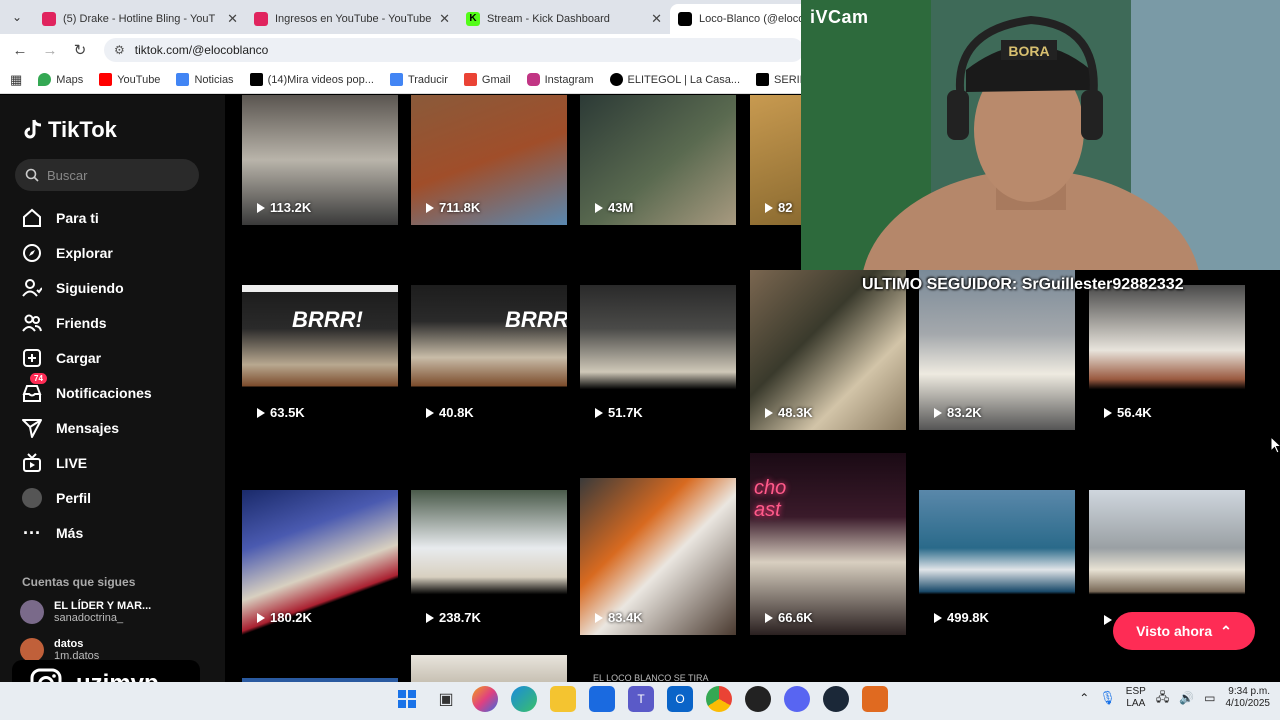 Image resolution: width=1280 pixels, height=720 pixels. What do you see at coordinates (489, 160) in the screenshot?
I see `video-thumbnail: 711.8K` at bounding box center [489, 160].